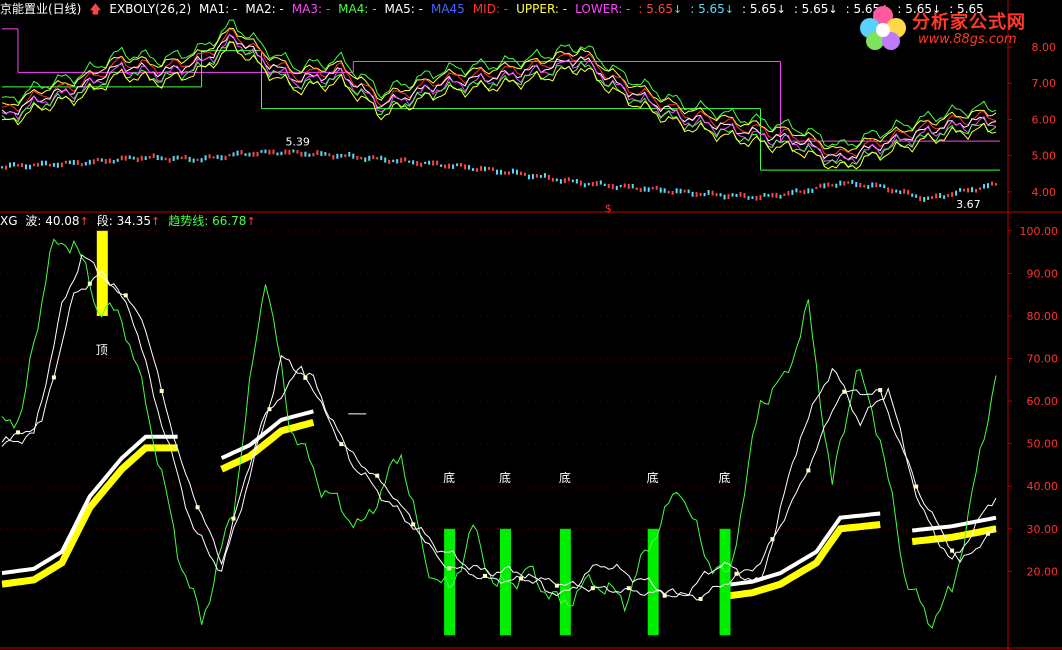  What do you see at coordinates (297, 142) in the screenshot?
I see `price-annotation-0: 5.39` at bounding box center [297, 142].